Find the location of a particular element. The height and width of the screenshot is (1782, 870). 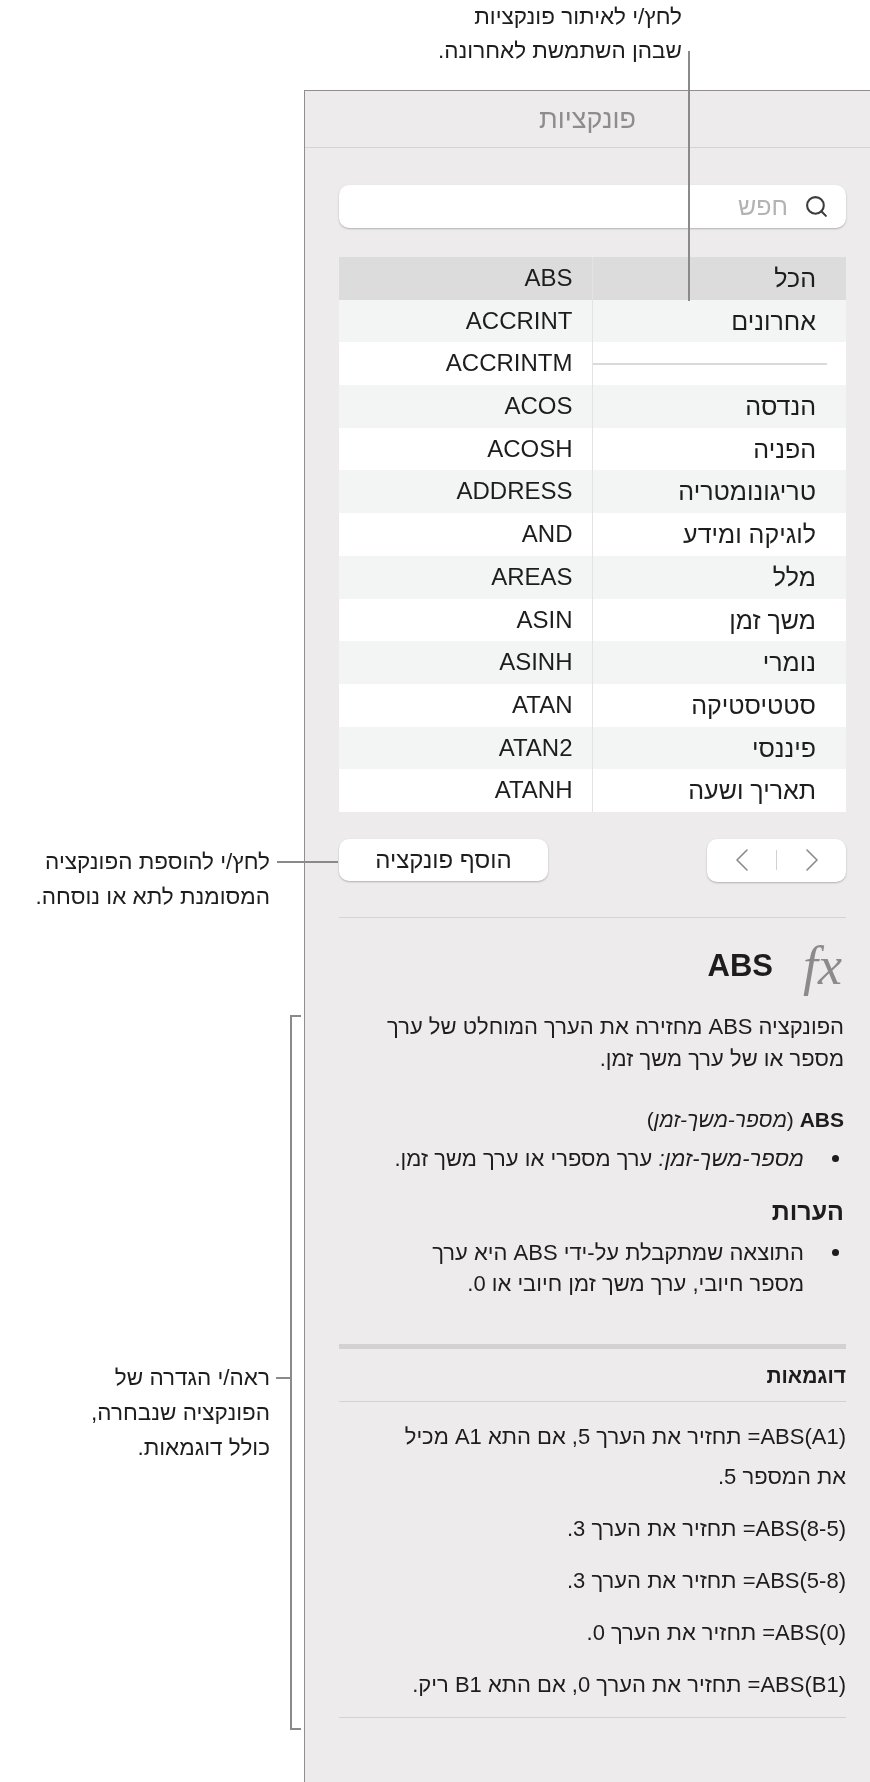

callout-text: ראה/י הגדרה של הפונקציה שנבחרה, כולל דוגמאות. is located at coordinates (180, 1413).